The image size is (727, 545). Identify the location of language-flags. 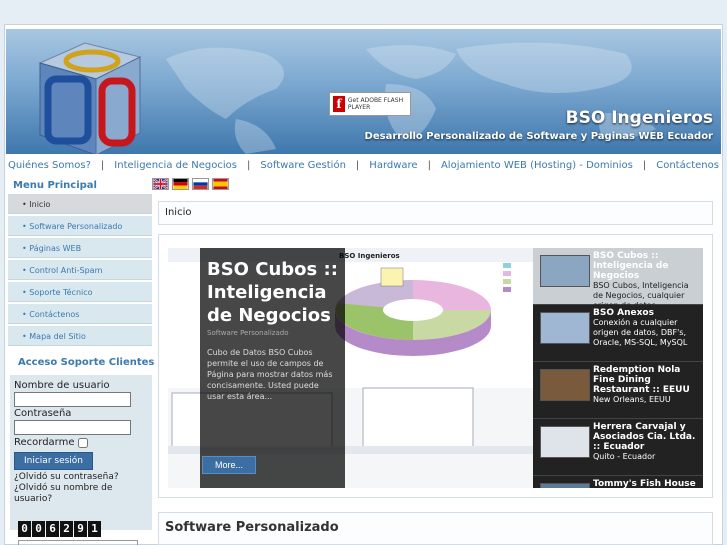
(190, 184).